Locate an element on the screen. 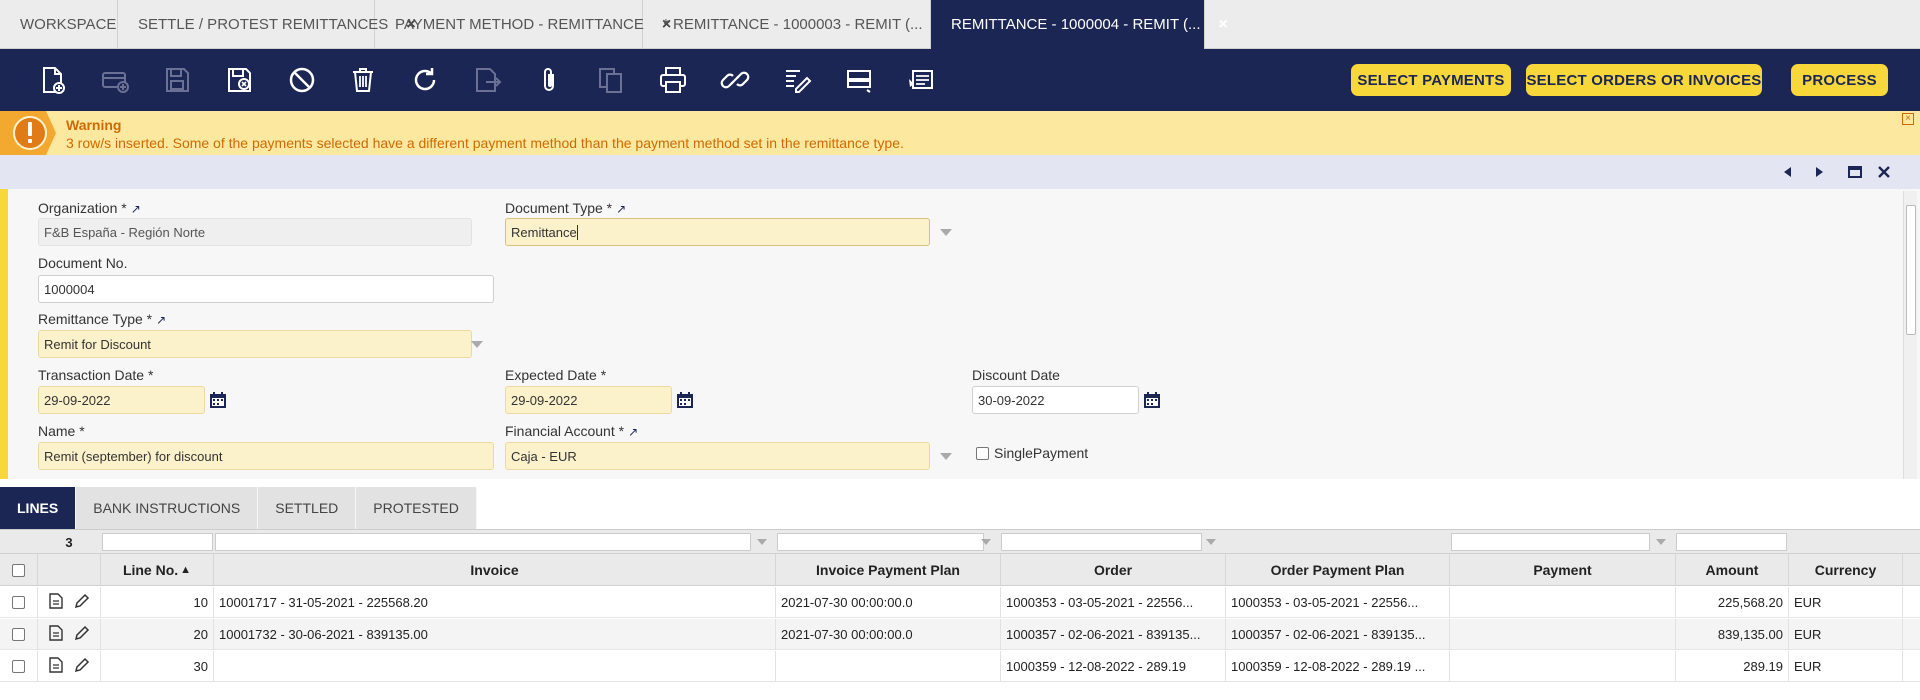  tab-bank-instructions: BANK INSTRUCTIONS is located at coordinates (167, 508).